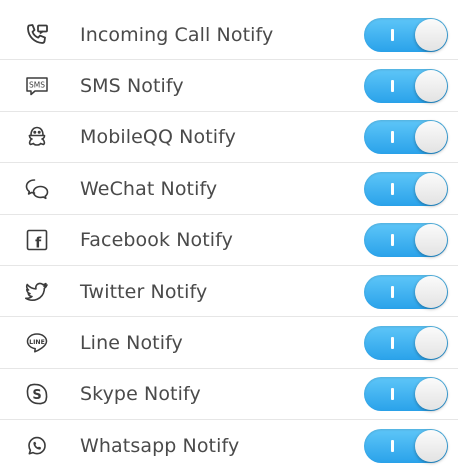  What do you see at coordinates (37, 35) in the screenshot?
I see `phone-call-icon` at bounding box center [37, 35].